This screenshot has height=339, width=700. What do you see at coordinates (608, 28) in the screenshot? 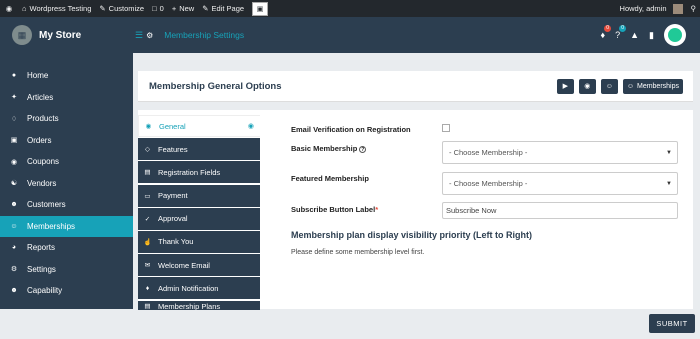
I see `notification-badge: 0` at bounding box center [608, 28].